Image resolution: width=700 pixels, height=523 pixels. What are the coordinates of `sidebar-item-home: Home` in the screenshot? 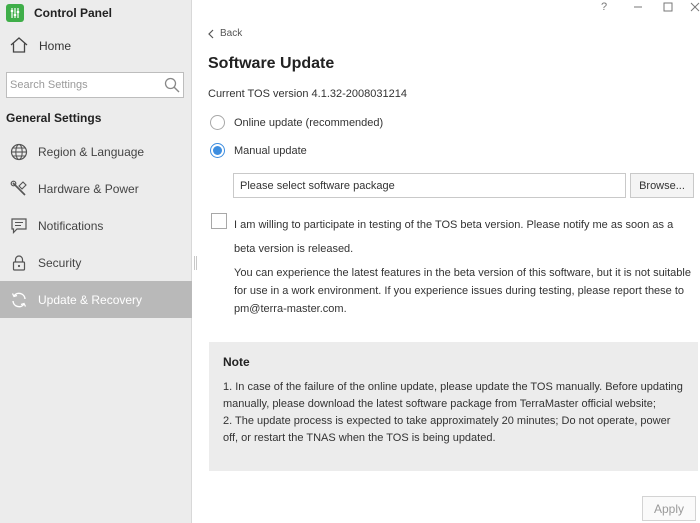 It's located at (96, 46).